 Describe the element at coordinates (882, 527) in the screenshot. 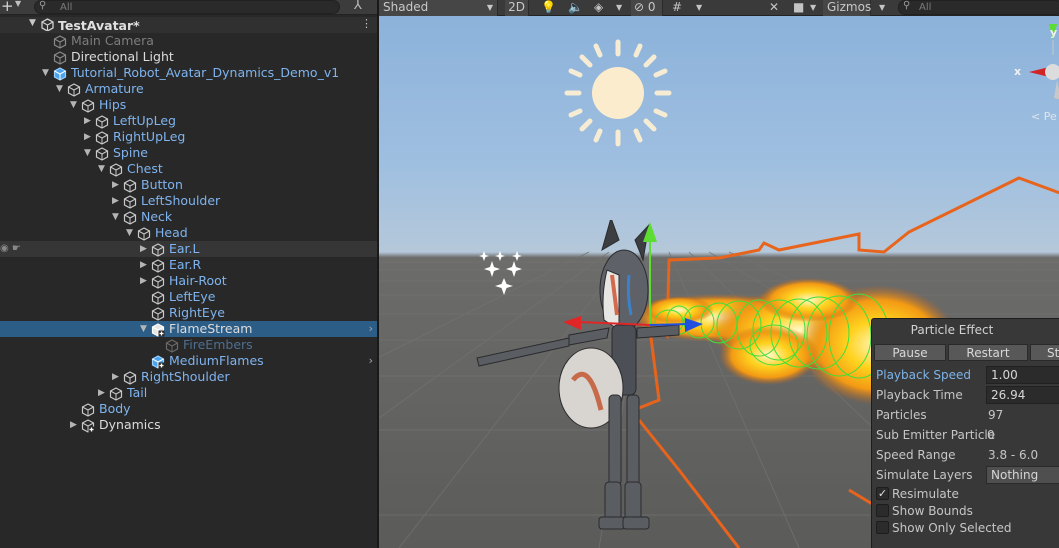

I see `show-only-selected-checkbox` at that location.